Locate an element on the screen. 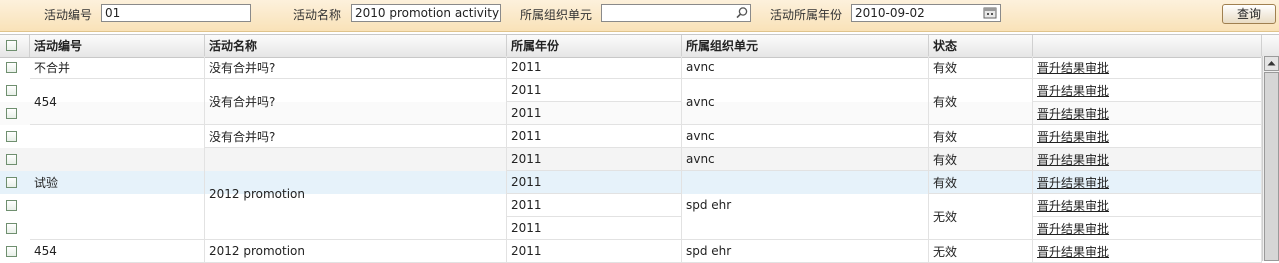 This screenshot has height=263, width=1279. header-select-cell is located at coordinates (15, 46).